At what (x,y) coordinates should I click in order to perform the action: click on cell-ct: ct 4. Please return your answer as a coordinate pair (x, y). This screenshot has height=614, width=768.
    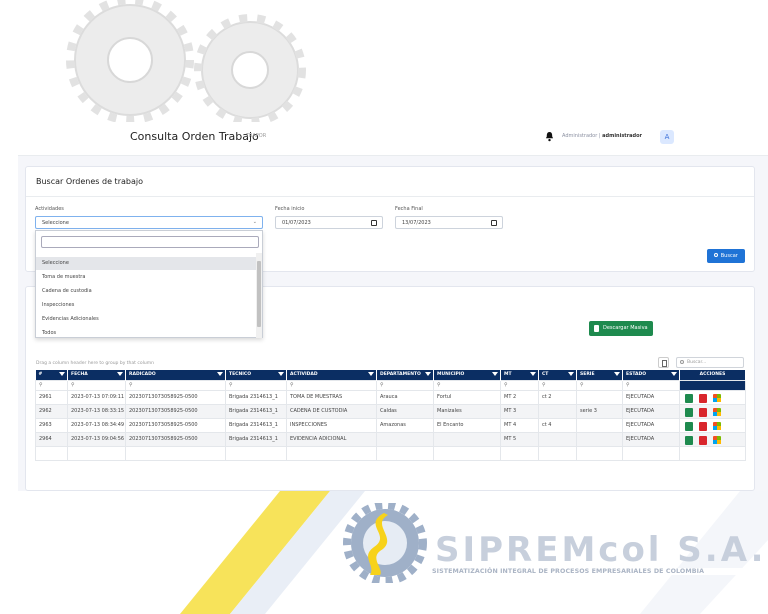
    Looking at the image, I should click on (557, 425).